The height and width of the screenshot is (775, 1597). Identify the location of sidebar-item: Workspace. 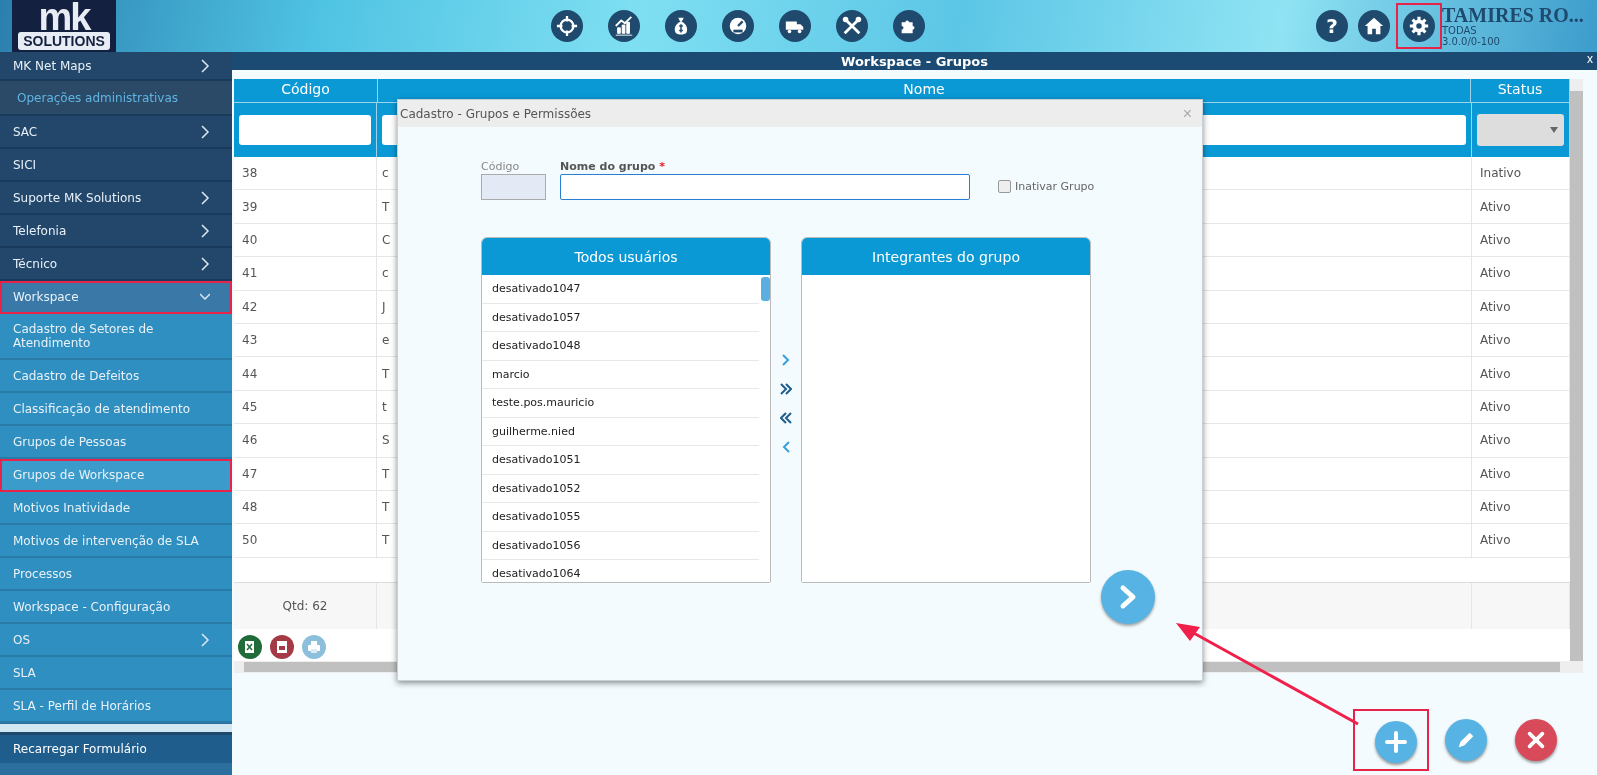
(116, 297).